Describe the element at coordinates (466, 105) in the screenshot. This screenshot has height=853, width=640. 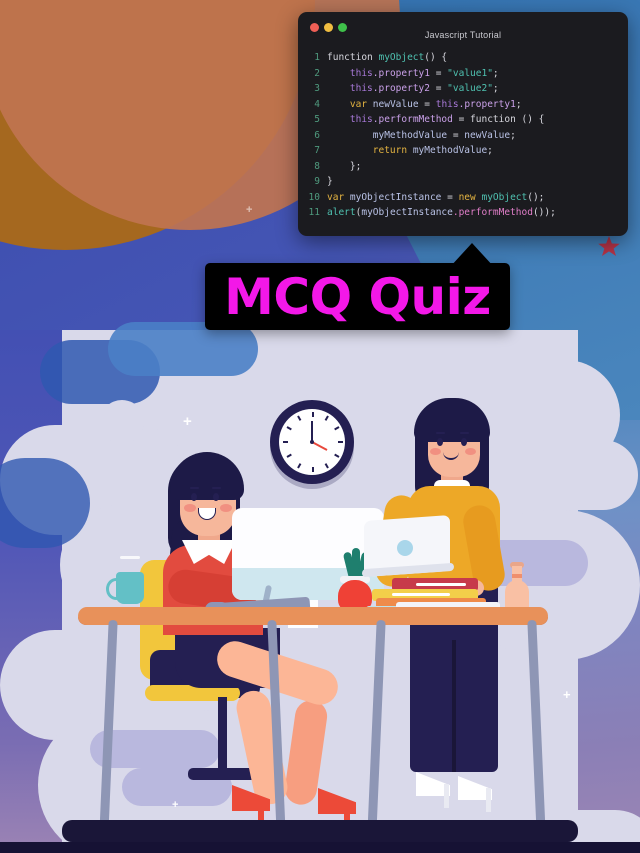
I see `code-line: 4 var newValue = this.property1;` at that location.